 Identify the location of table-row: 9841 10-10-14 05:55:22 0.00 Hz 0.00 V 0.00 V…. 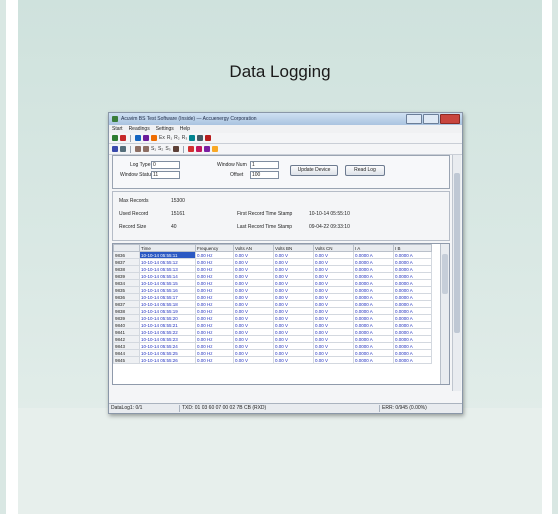
(272, 332).